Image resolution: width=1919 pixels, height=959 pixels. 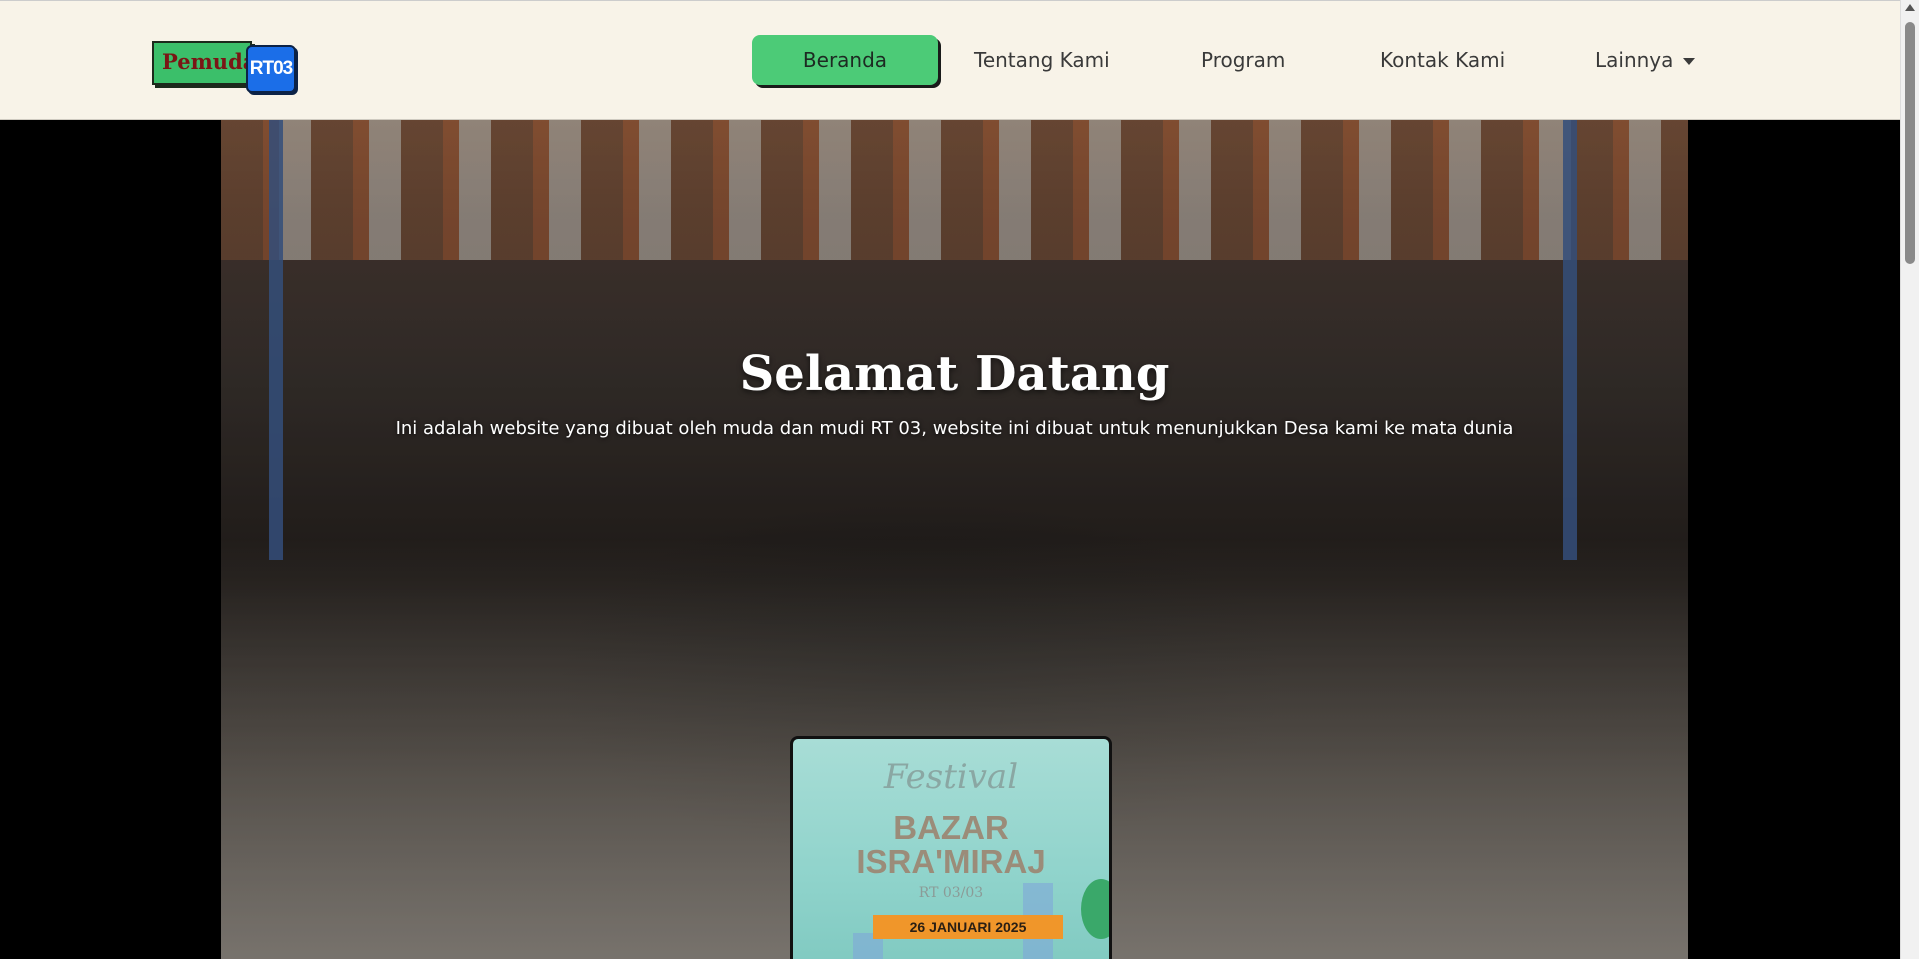 I want to click on brand-logo-pemuda: Pemuda, so click(x=204, y=63).